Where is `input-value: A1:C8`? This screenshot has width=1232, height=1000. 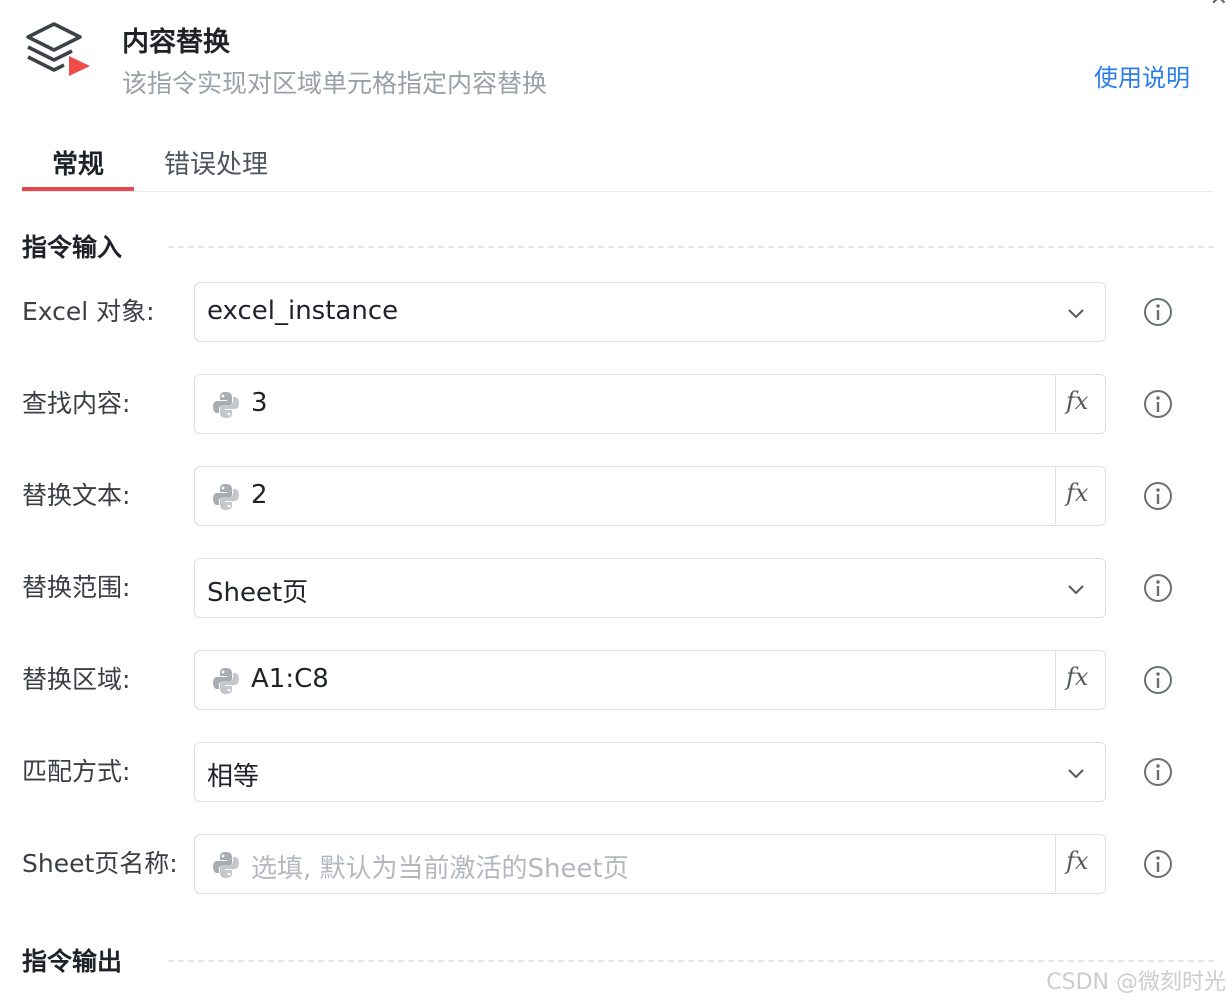
input-value: A1:C8 is located at coordinates (290, 679).